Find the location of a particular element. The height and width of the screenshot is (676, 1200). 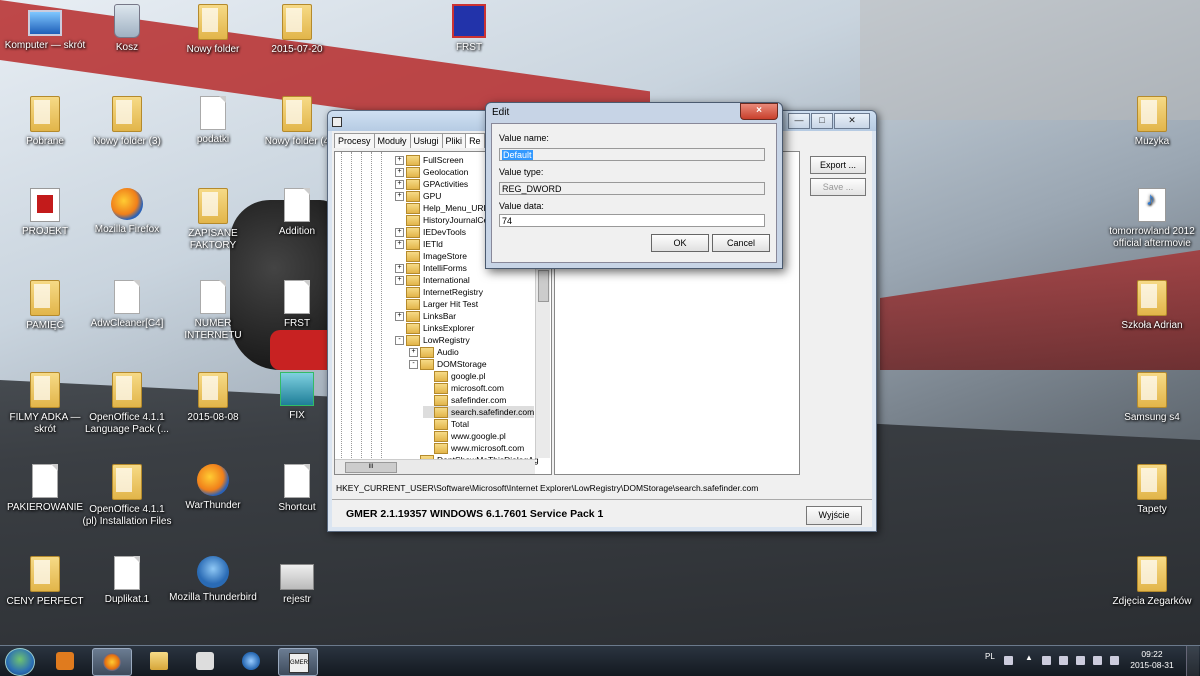

tree-node: + FullScreen is located at coordinates (429, 160).